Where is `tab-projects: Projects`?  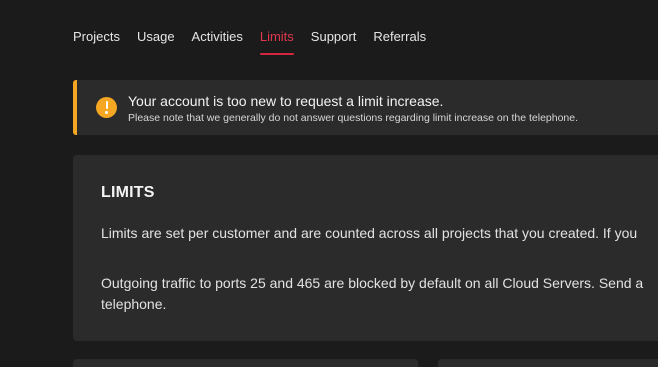 tab-projects: Projects is located at coordinates (96, 28).